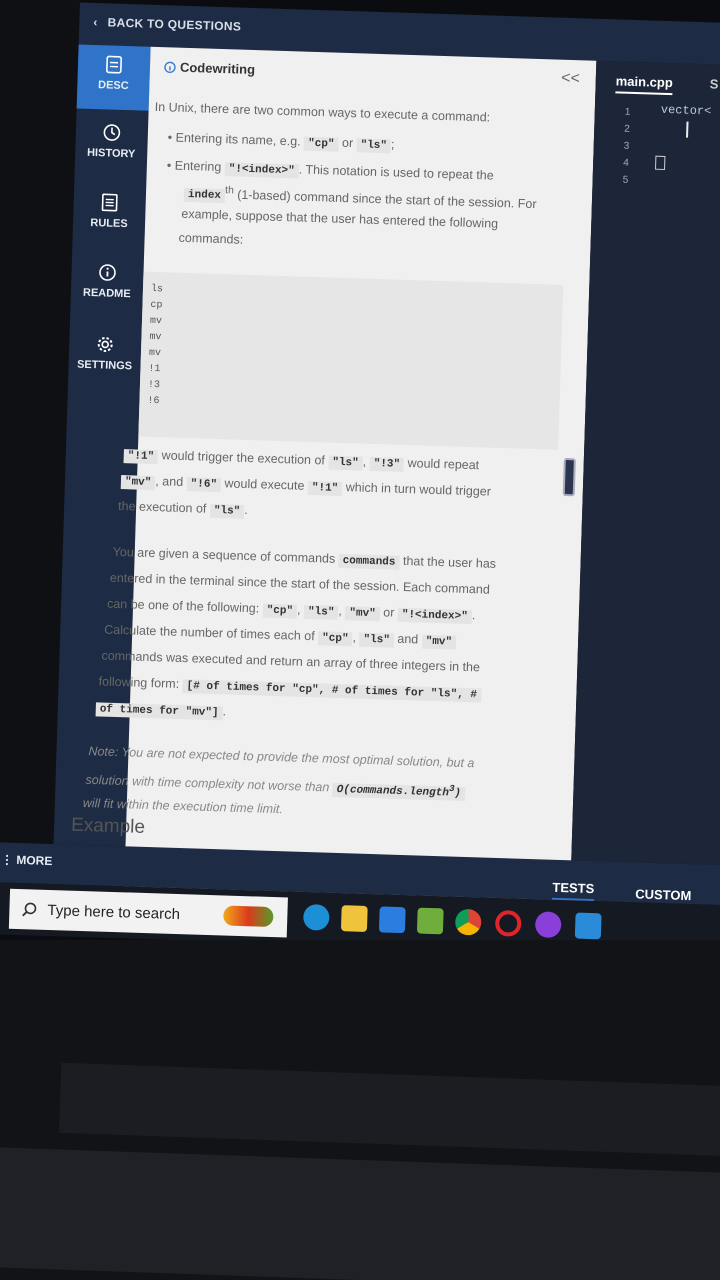 The image size is (720, 1280). What do you see at coordinates (204, 485) in the screenshot?
I see `inline-code: "!6"` at bounding box center [204, 485].